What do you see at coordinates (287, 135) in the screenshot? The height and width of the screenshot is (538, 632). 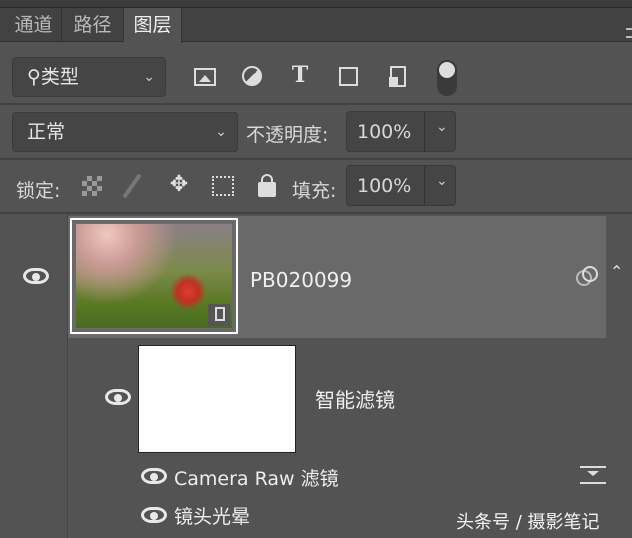 I see `opacity-label: 不透明度:` at bounding box center [287, 135].